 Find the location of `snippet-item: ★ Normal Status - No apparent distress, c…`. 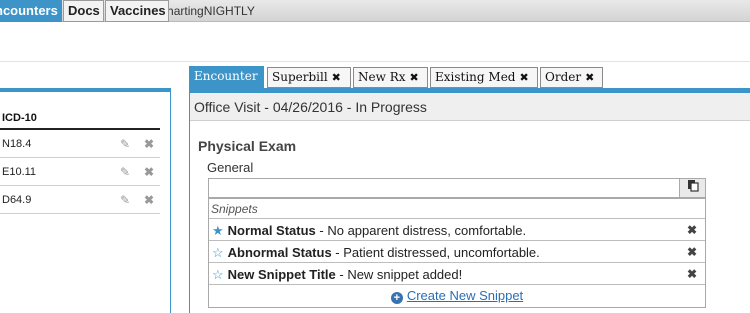

snippet-item: ★ Normal Status - No apparent distress, c… is located at coordinates (457, 230).